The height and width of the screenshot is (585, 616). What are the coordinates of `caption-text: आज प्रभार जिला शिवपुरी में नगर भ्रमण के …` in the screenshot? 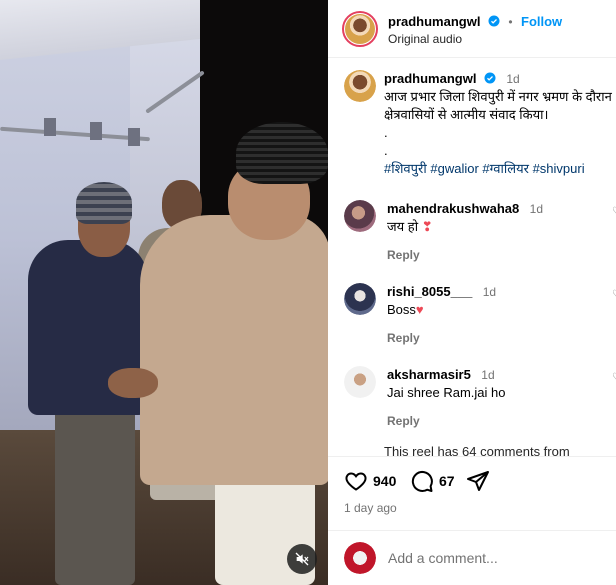 It's located at (498, 105).